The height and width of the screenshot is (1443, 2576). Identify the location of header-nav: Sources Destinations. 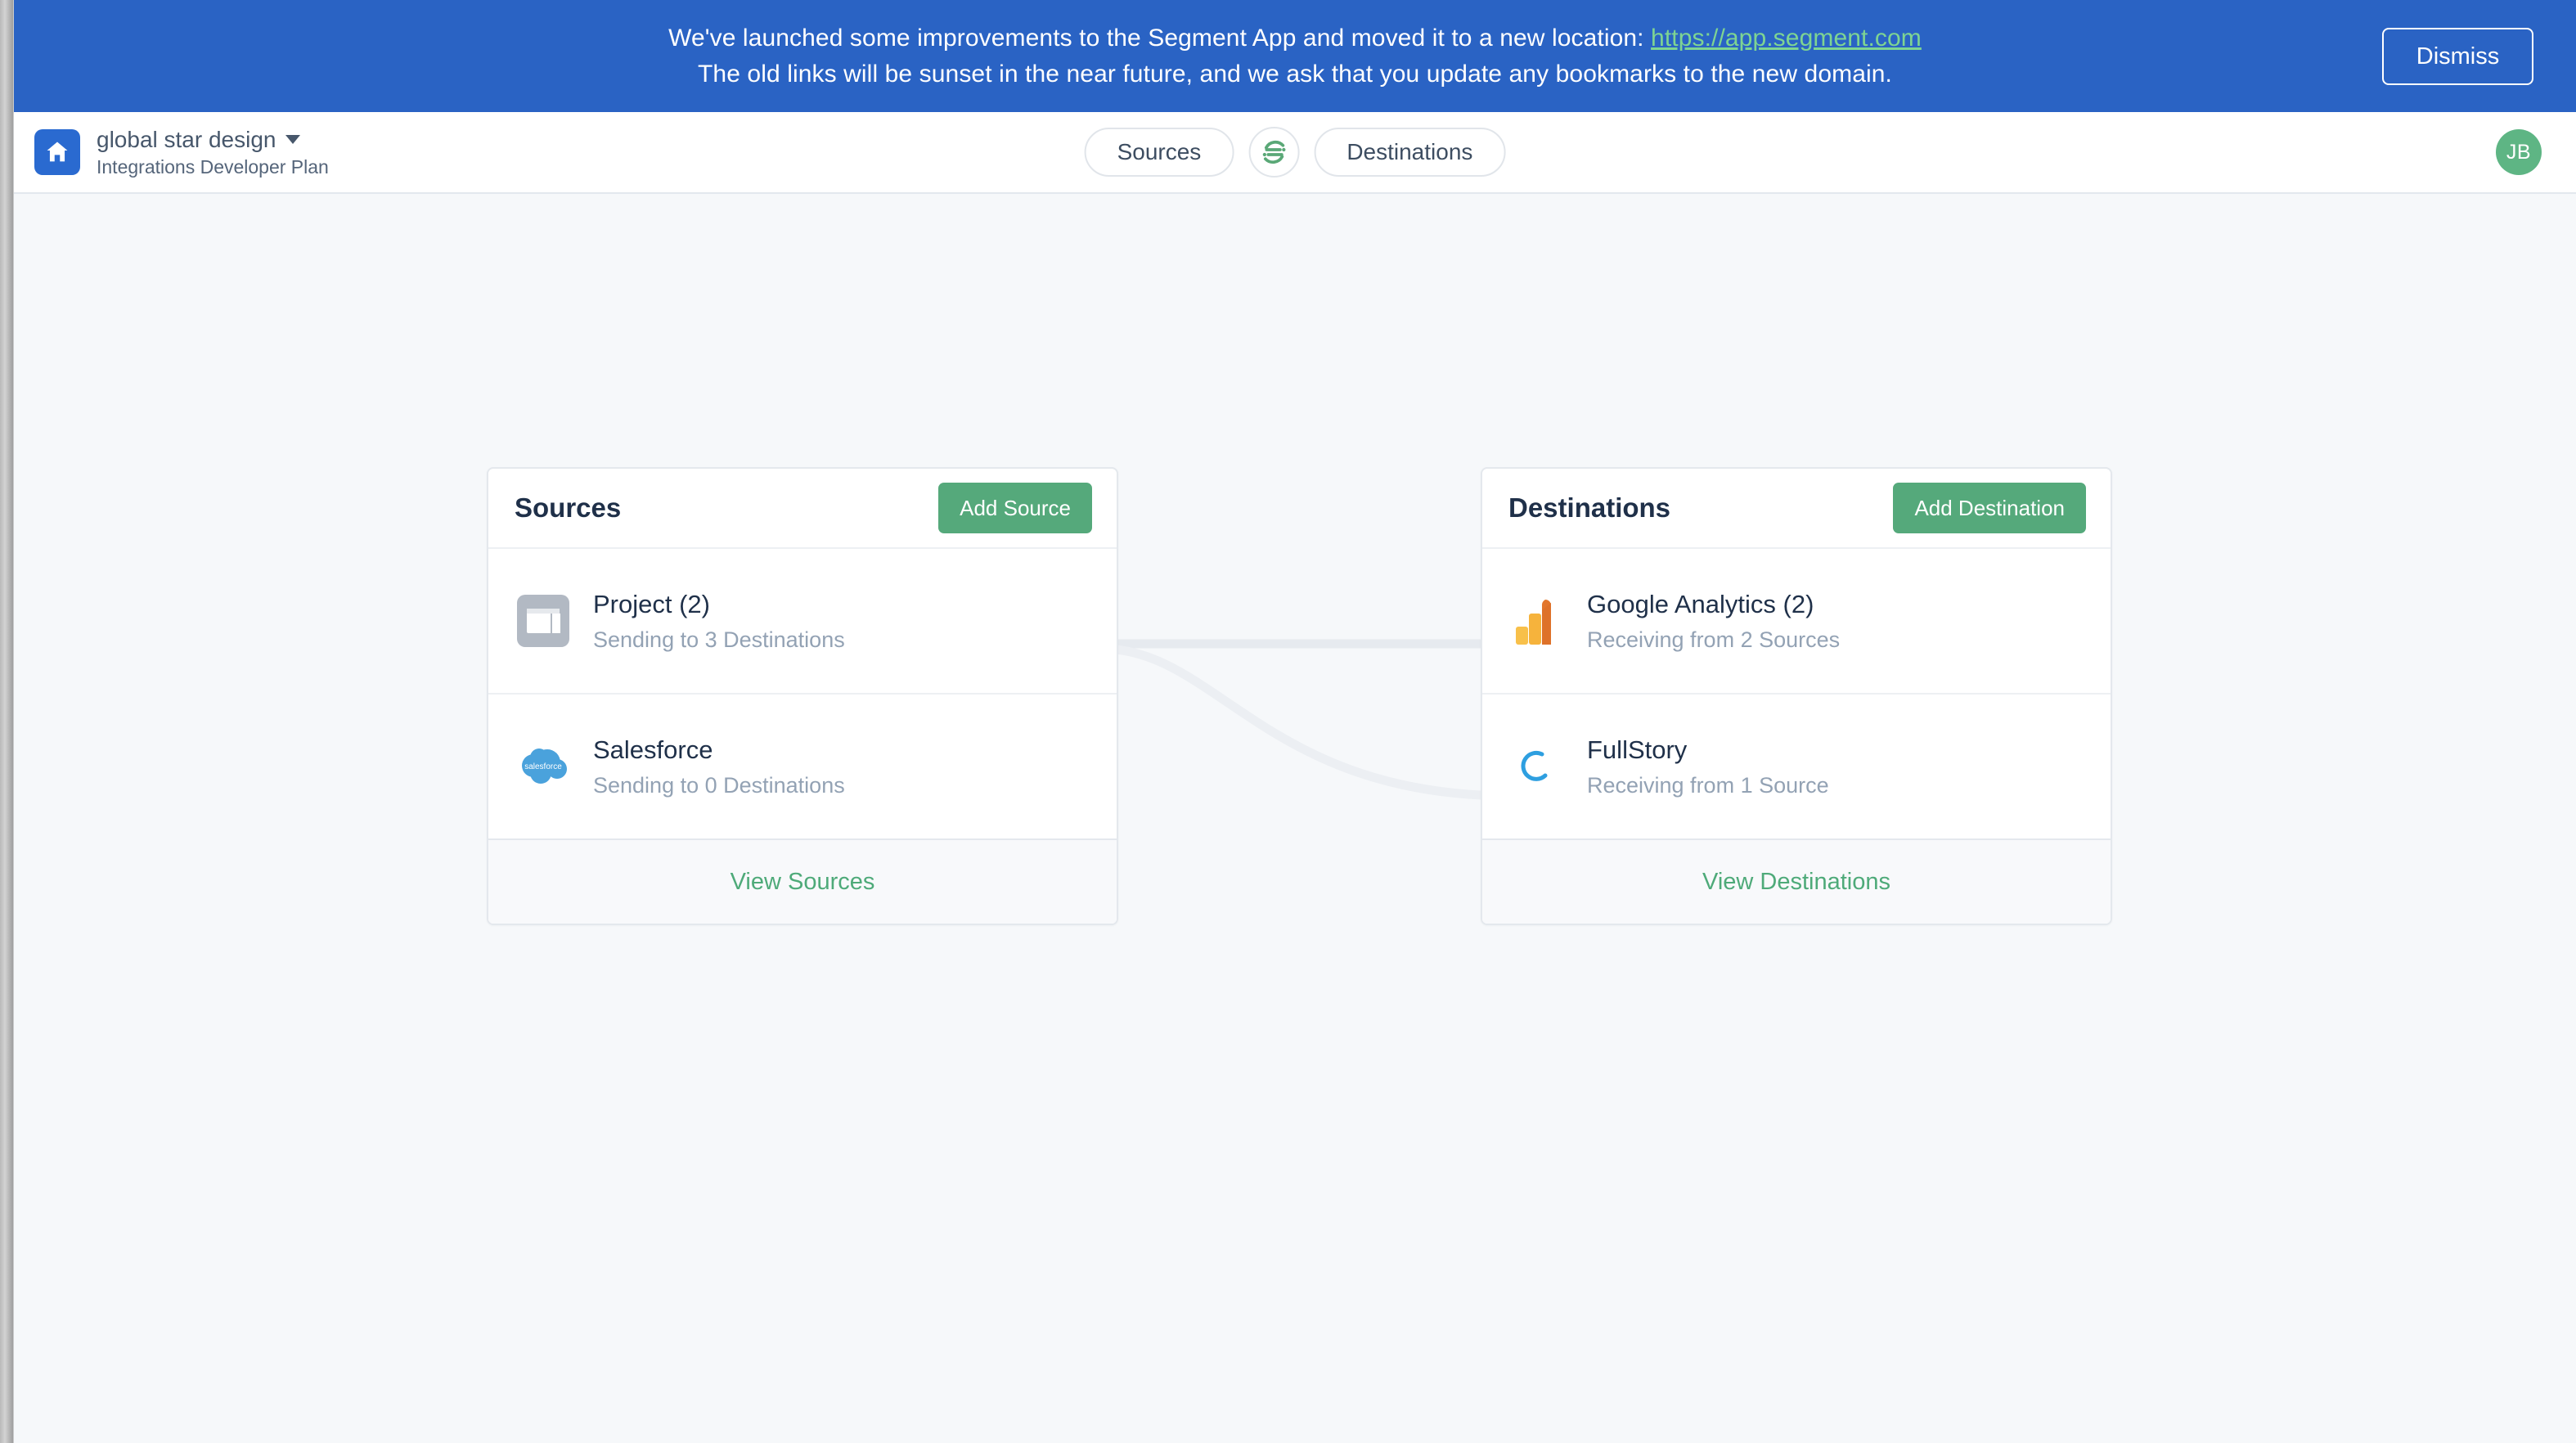
(1295, 152).